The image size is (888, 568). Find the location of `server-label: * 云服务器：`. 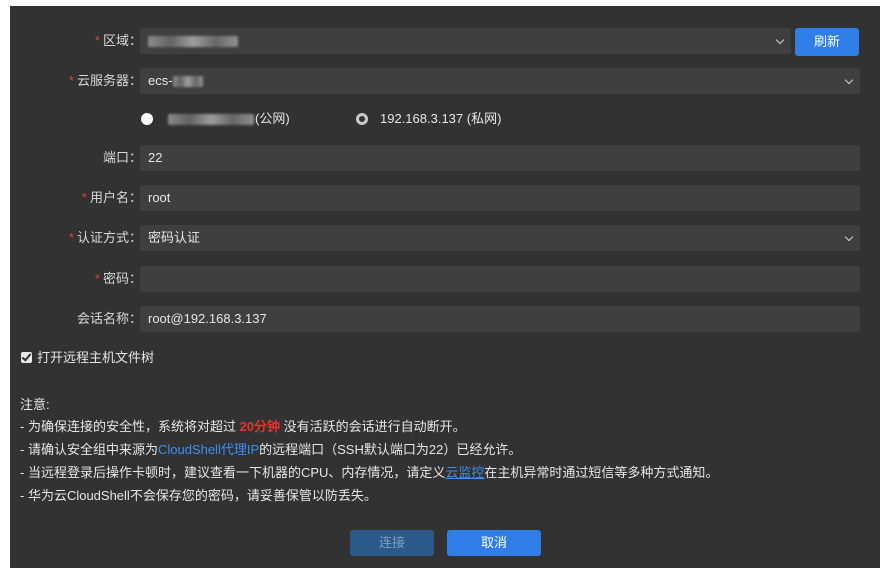

server-label: * 云服务器： is located at coordinates (105, 80).